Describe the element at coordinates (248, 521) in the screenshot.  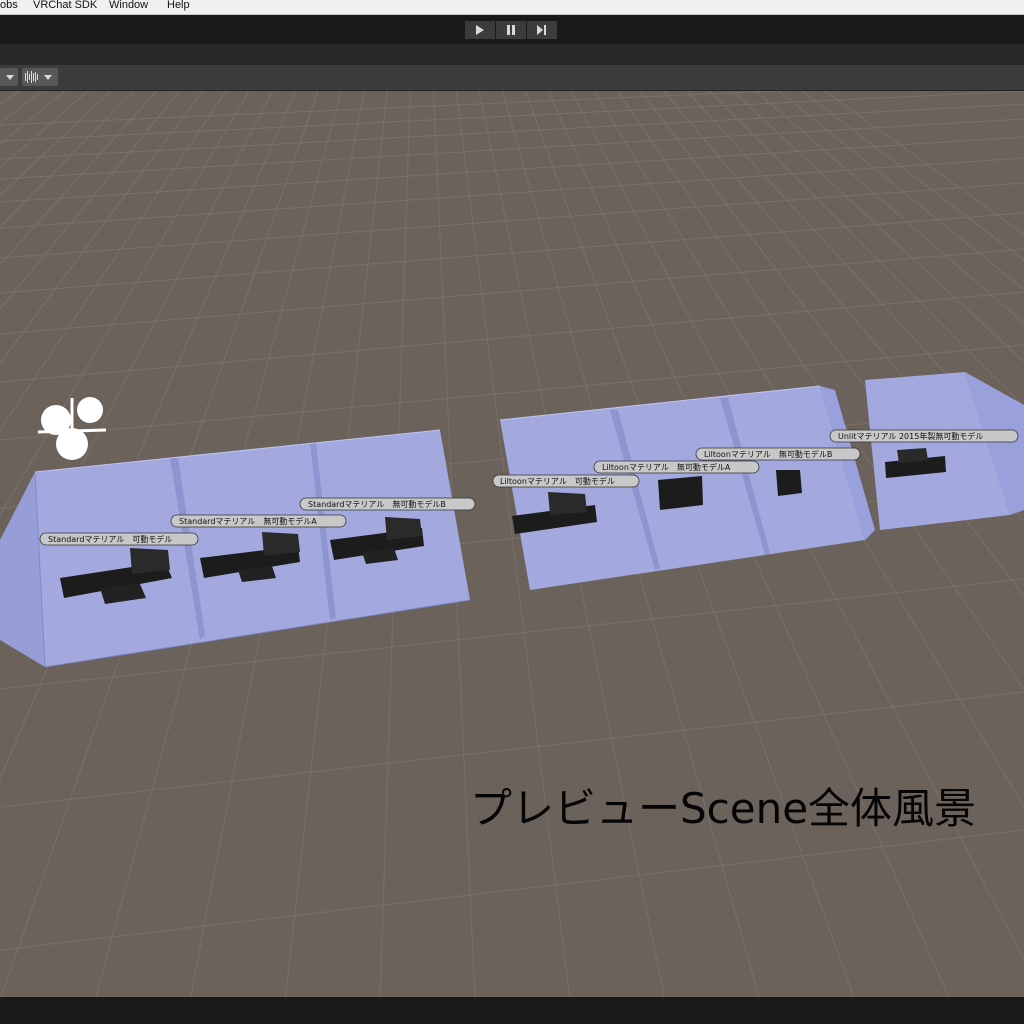
I see `svg-text: Standardマテリアル 無可動モデルA` at that location.